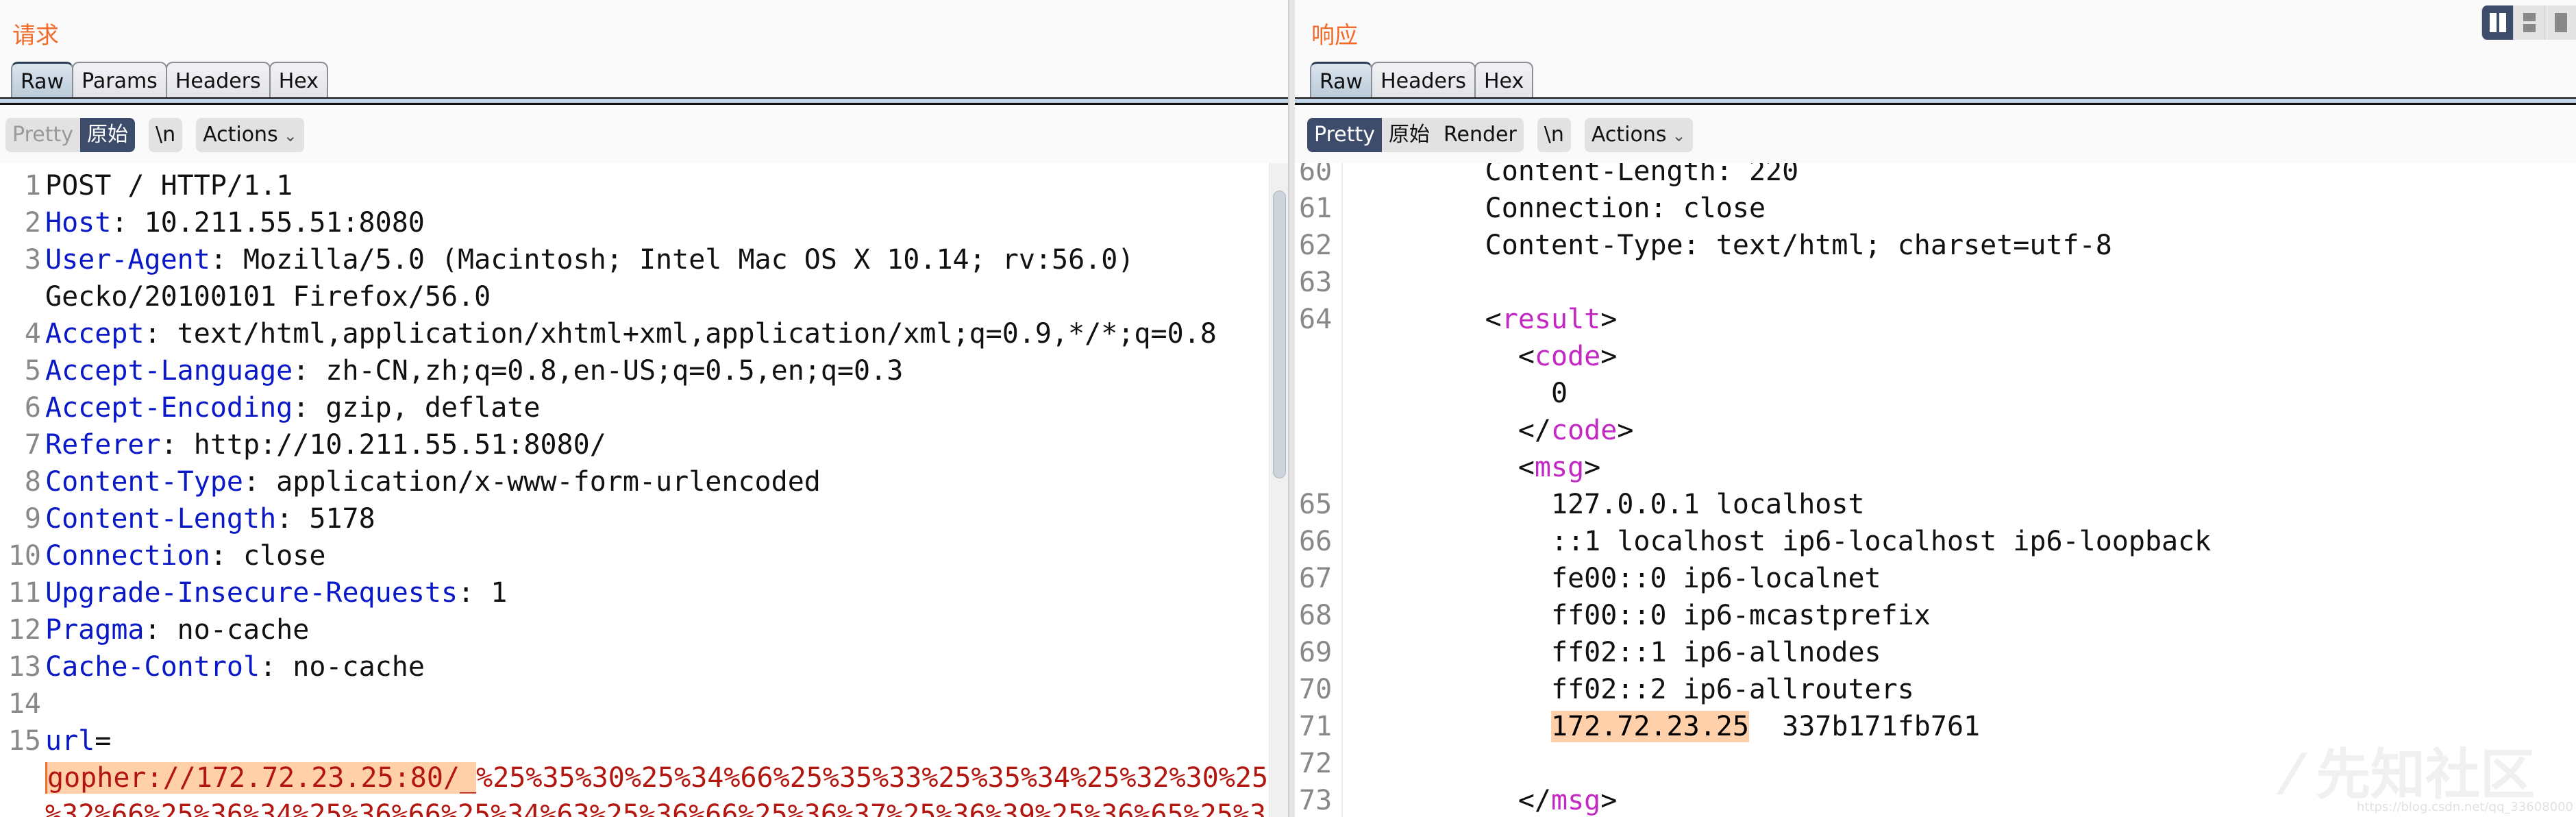 The height and width of the screenshot is (817, 2576). What do you see at coordinates (32, 260) in the screenshot?
I see `line-number: 3` at bounding box center [32, 260].